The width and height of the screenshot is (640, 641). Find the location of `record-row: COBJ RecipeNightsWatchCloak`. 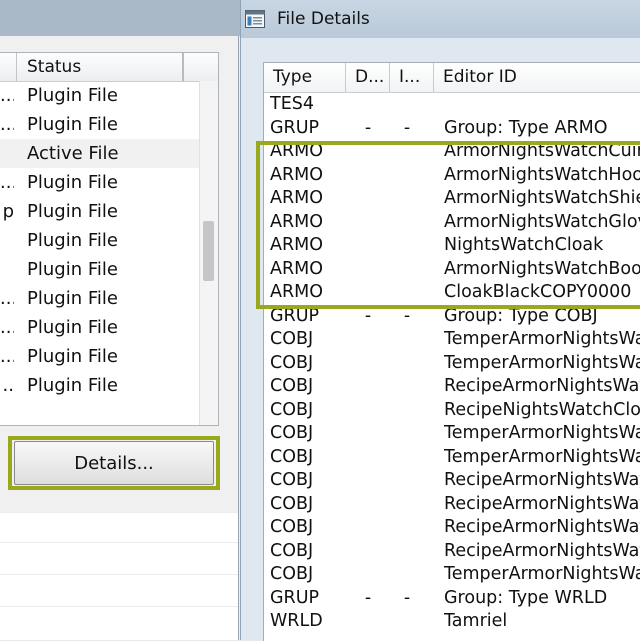

record-row: COBJ RecipeNightsWatchCloak is located at coordinates (452, 411).